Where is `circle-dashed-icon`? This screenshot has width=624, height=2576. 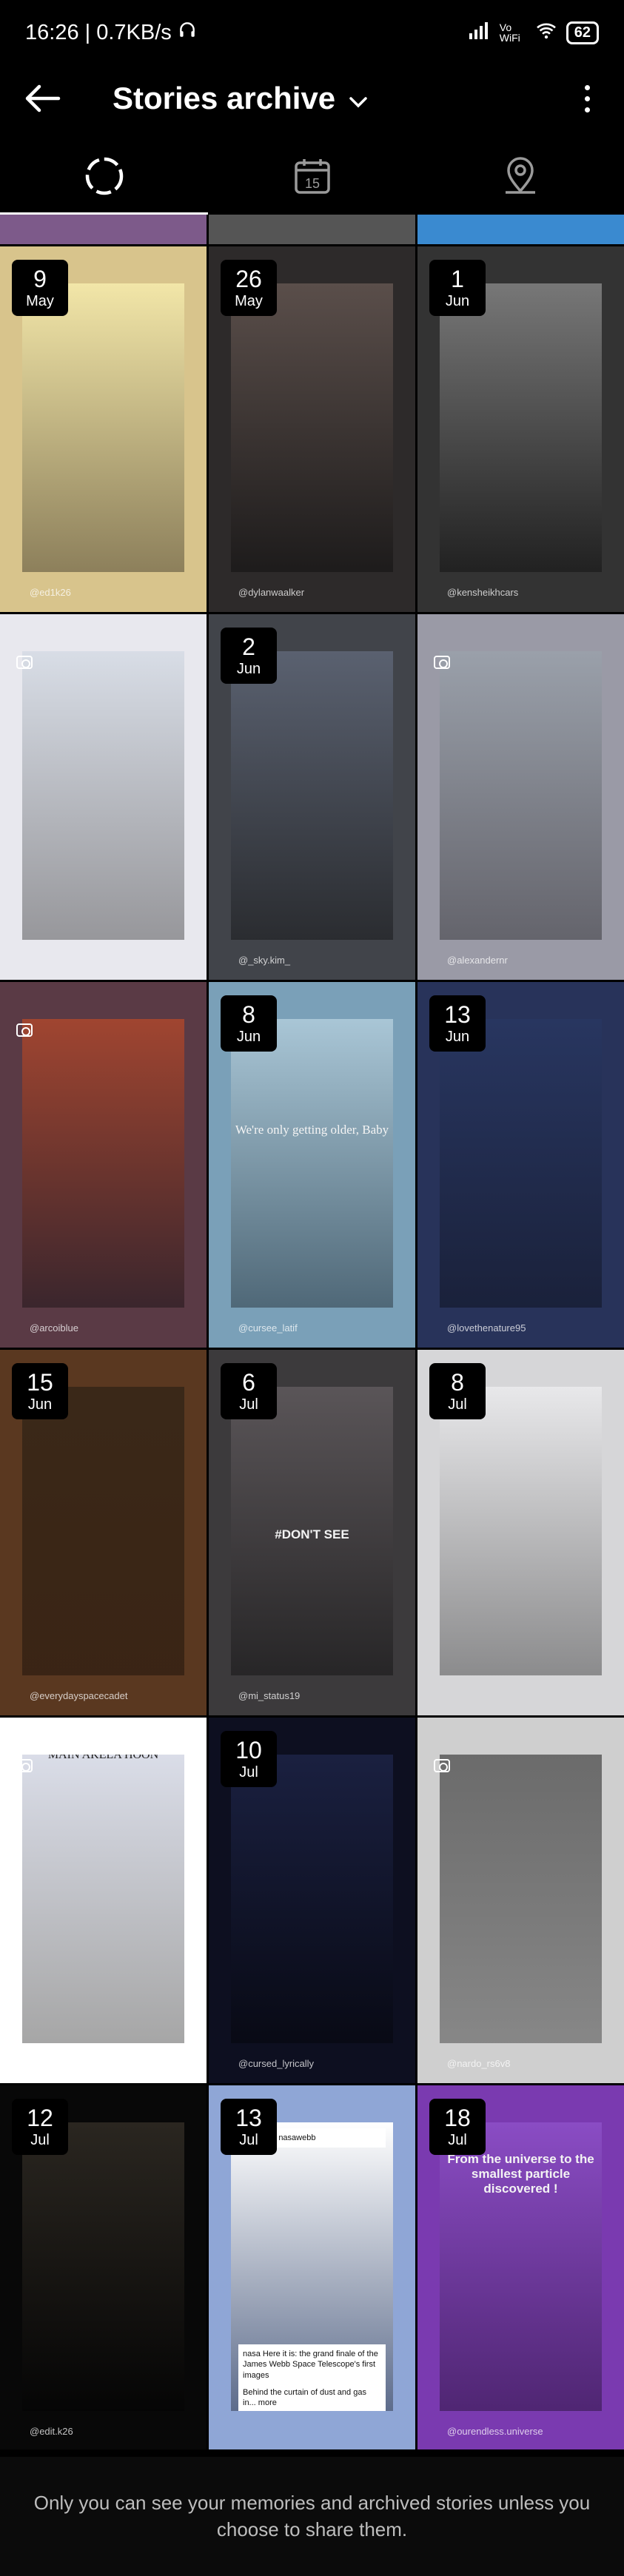 circle-dashed-icon is located at coordinates (104, 178).